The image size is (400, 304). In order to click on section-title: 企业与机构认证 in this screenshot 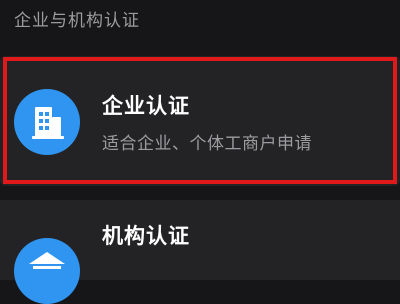, I will do `click(77, 21)`.